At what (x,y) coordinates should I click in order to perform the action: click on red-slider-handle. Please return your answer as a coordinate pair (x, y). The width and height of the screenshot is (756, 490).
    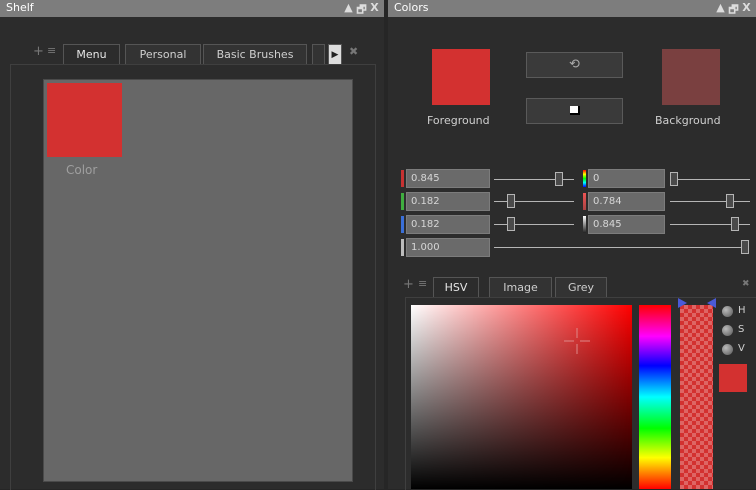
    Looking at the image, I should click on (558, 179).